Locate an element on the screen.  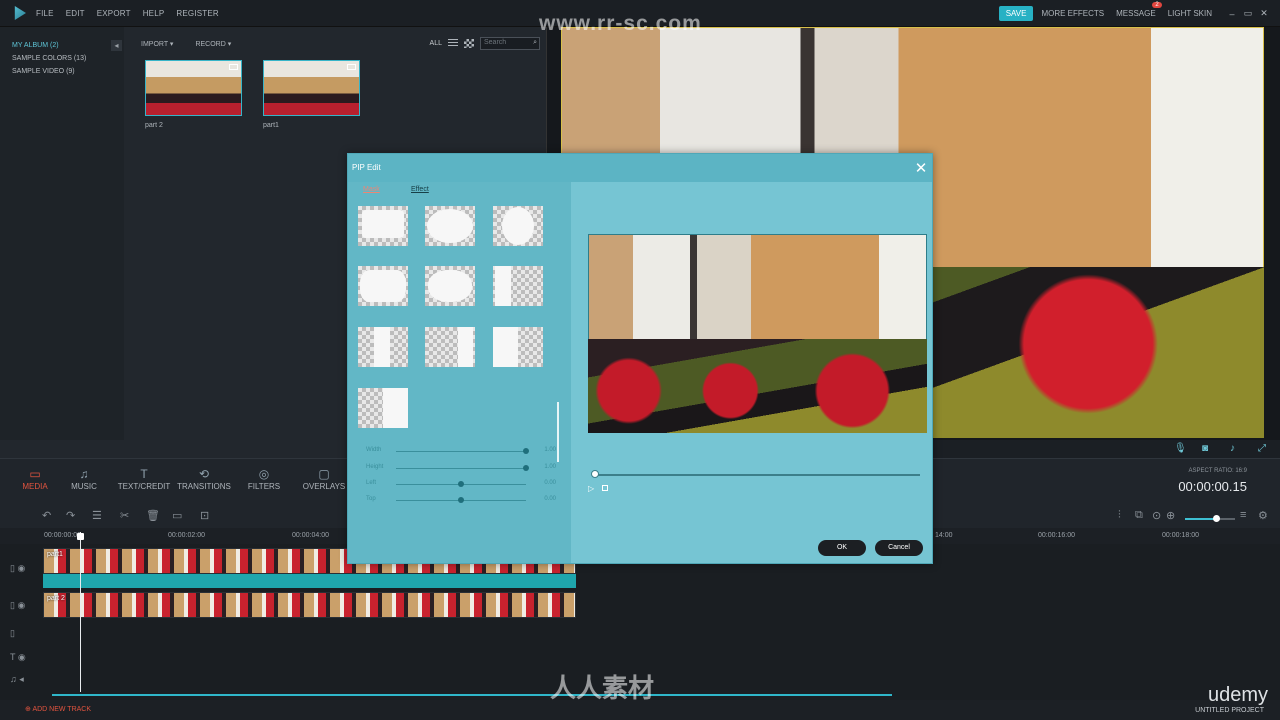
minimize-icon: – is located at coordinates (1232, 14).